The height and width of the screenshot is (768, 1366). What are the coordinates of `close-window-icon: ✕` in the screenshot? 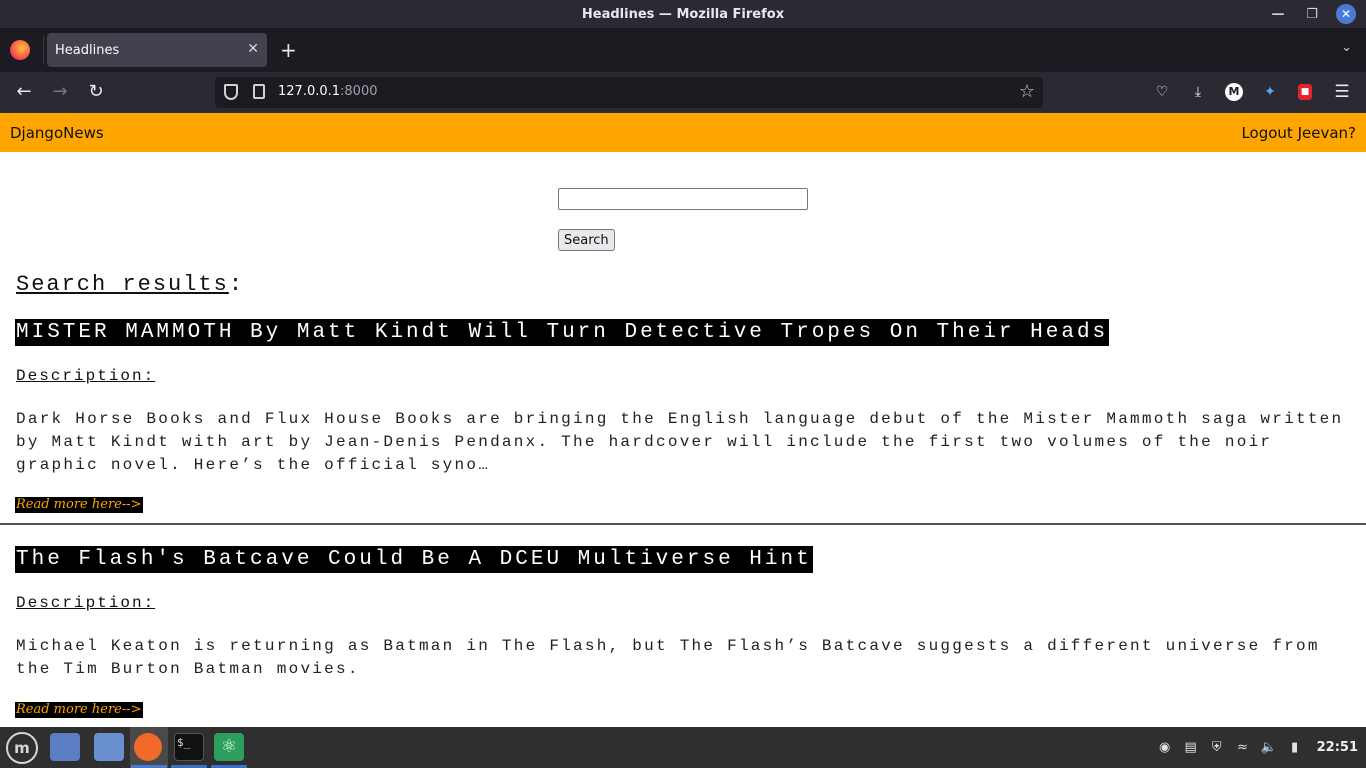 It's located at (1346, 14).